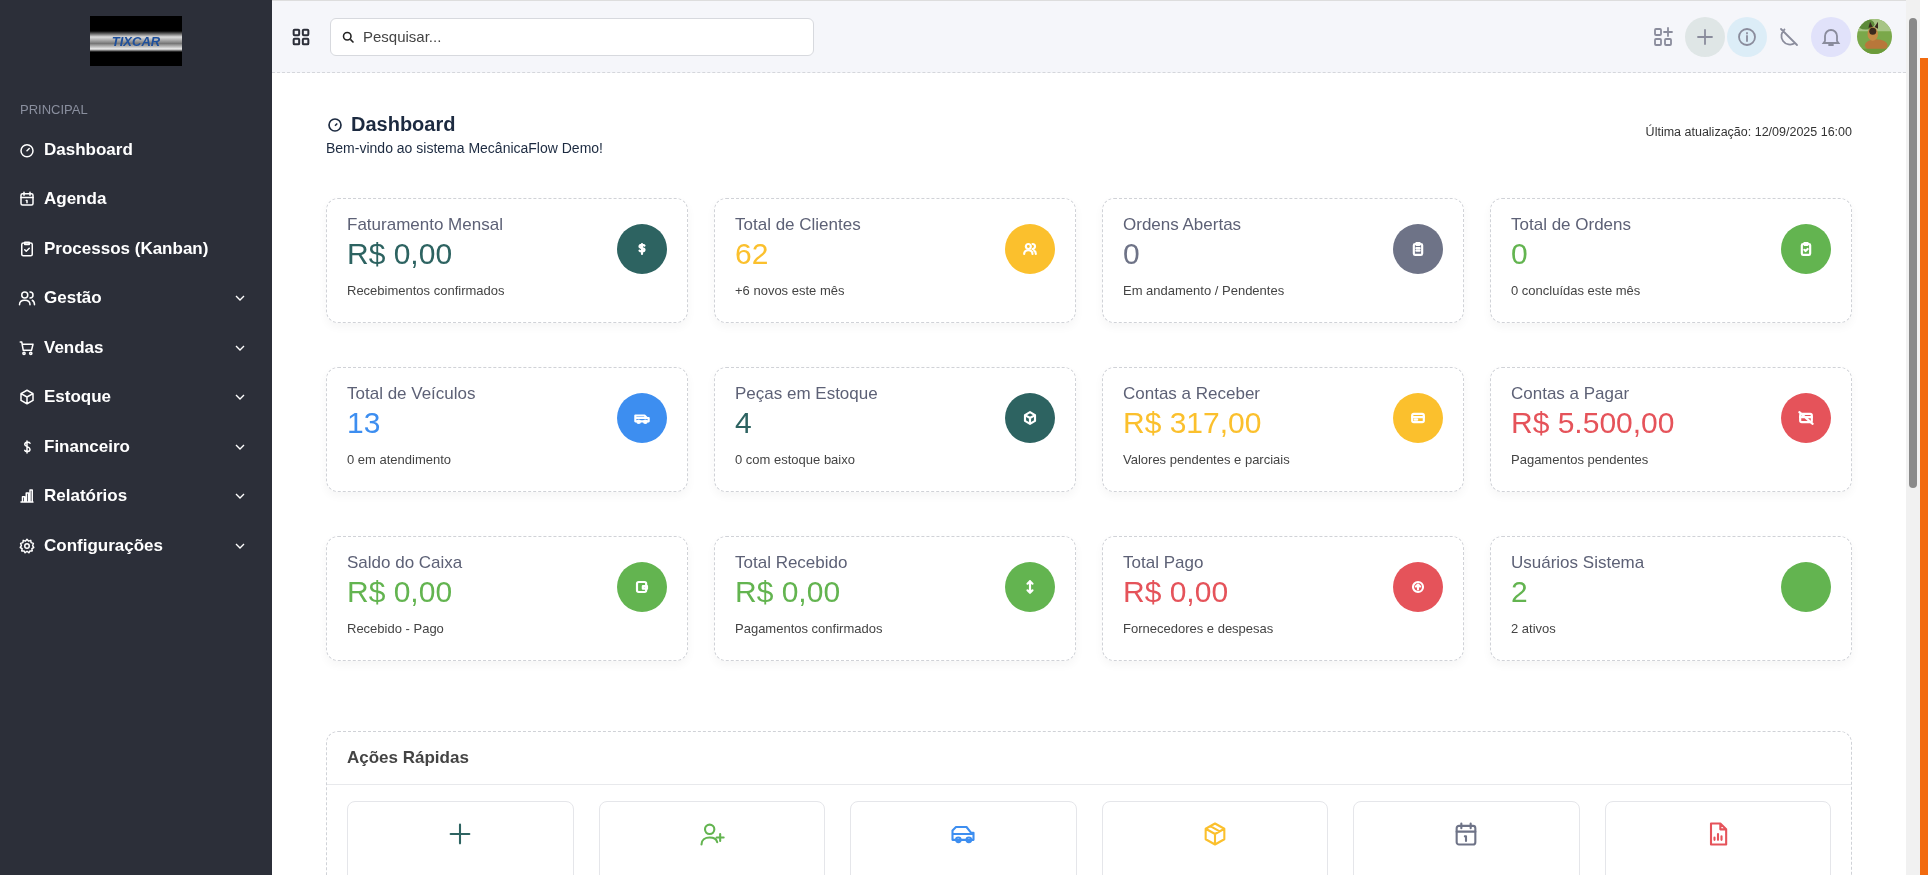 The width and height of the screenshot is (1928, 875). I want to click on sidebar-item: Estoque, so click(136, 397).